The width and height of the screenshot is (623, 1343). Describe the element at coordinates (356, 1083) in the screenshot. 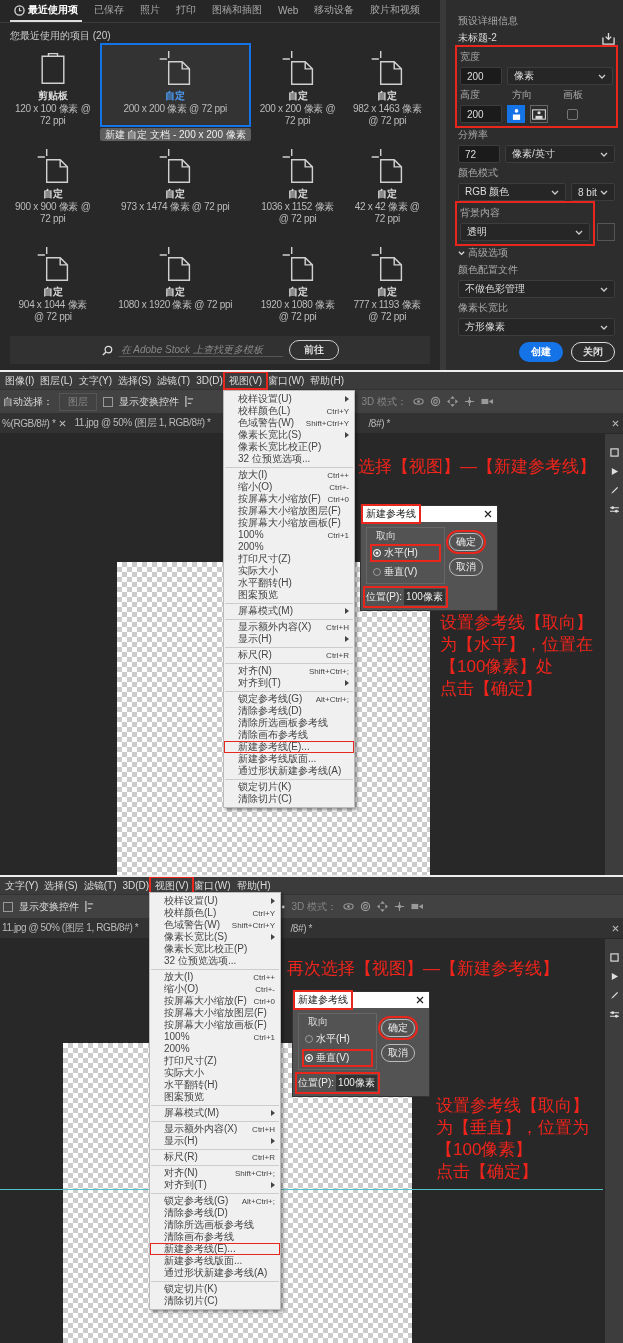

I see `position-field: 100像素` at that location.